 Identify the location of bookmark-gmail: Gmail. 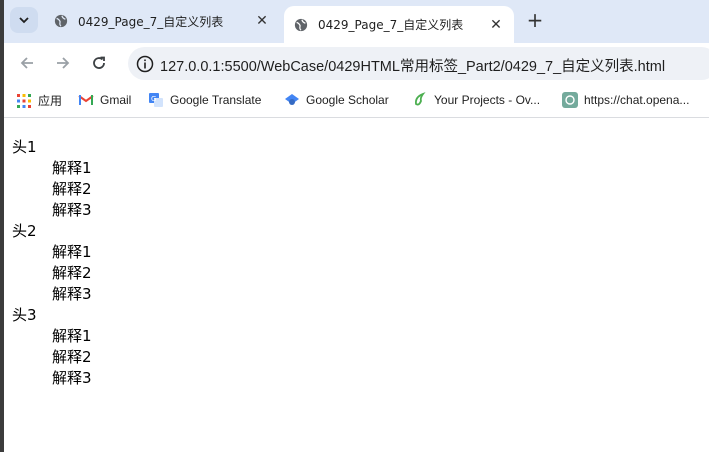
(104, 100).